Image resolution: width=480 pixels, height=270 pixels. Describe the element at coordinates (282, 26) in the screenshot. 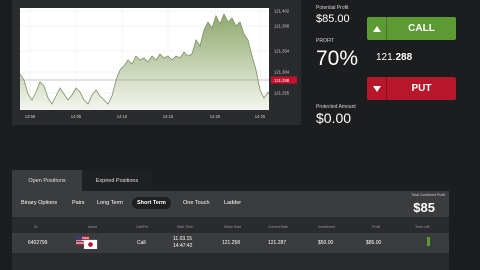

I see `y-tick-label: 121.368` at that location.